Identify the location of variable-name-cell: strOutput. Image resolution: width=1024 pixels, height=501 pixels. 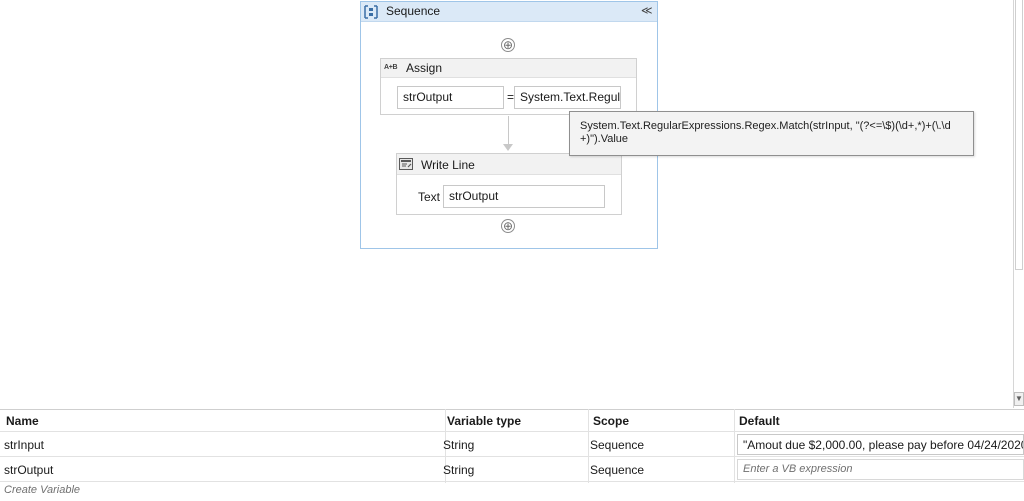
(28, 470).